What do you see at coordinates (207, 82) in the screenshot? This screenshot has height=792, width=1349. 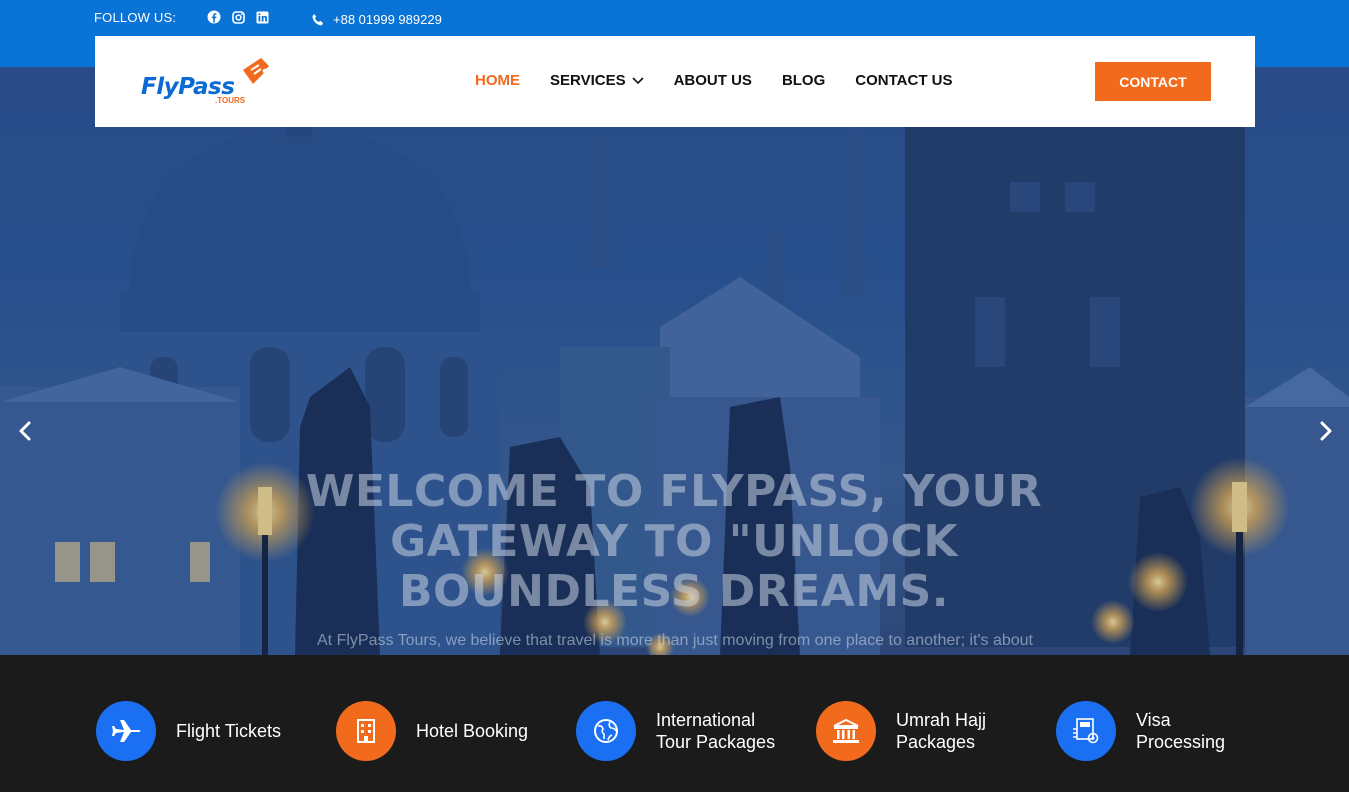 I see `flypass-logo: FlyPass .TOURS` at bounding box center [207, 82].